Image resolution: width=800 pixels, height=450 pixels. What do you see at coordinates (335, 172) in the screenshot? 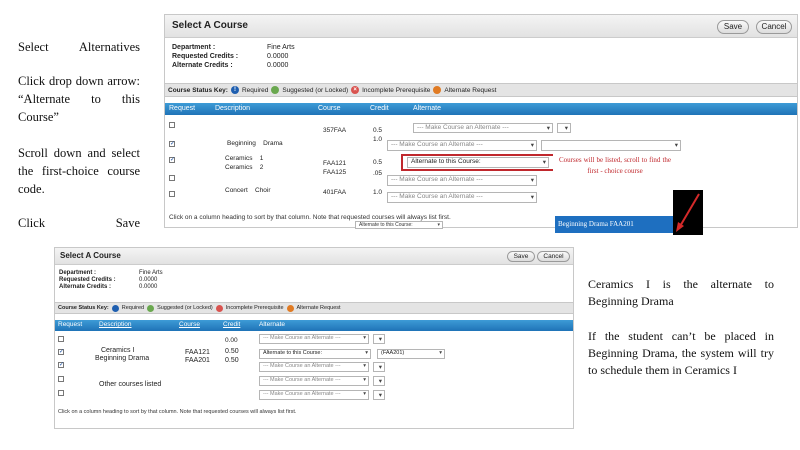
I see `course-code: FAA125` at bounding box center [335, 172].